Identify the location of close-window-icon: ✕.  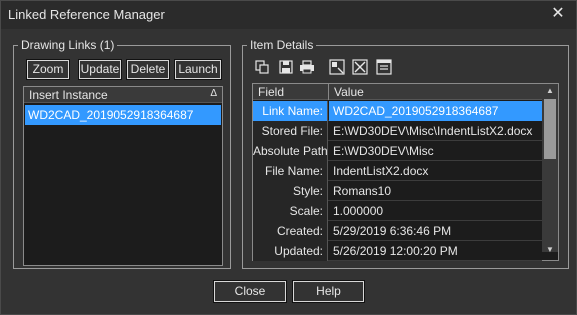
(558, 14).